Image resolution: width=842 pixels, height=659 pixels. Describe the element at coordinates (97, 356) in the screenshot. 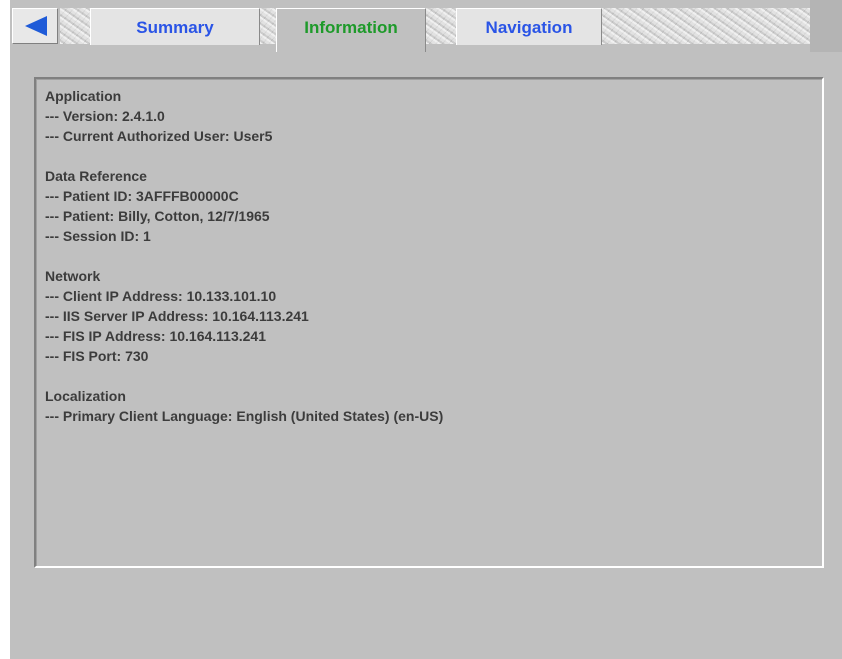

I see `fis-port-text: --- FIS Port: 730` at that location.